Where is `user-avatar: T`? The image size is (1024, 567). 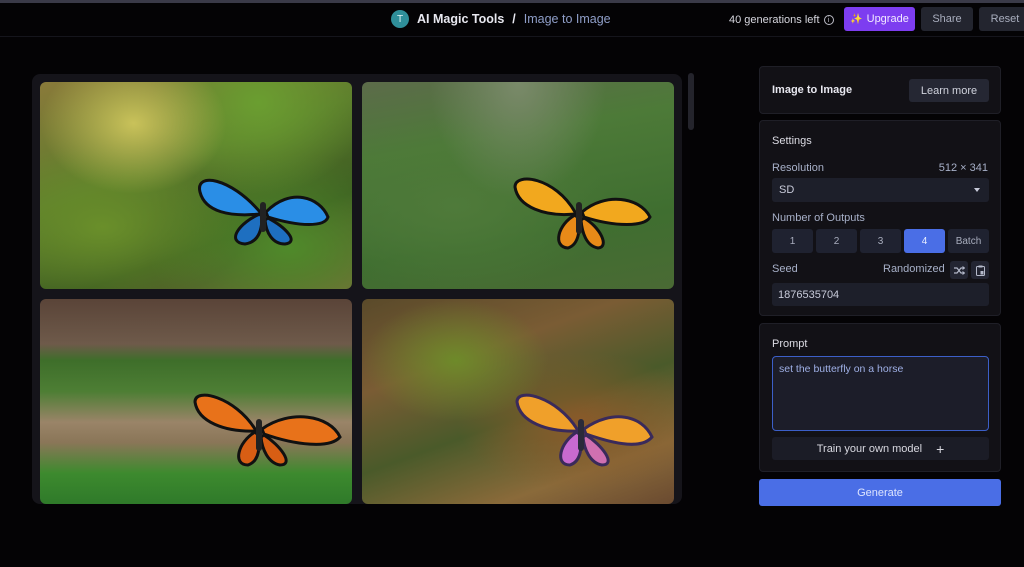
user-avatar: T is located at coordinates (400, 19).